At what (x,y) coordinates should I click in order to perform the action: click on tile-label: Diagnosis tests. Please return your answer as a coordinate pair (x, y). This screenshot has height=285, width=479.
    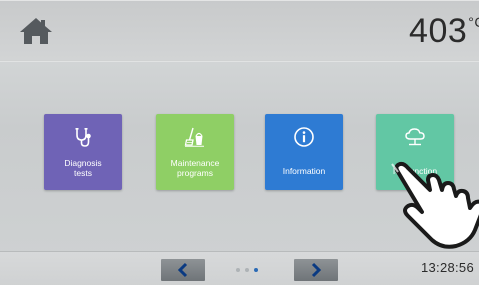
    Looking at the image, I should click on (83, 168).